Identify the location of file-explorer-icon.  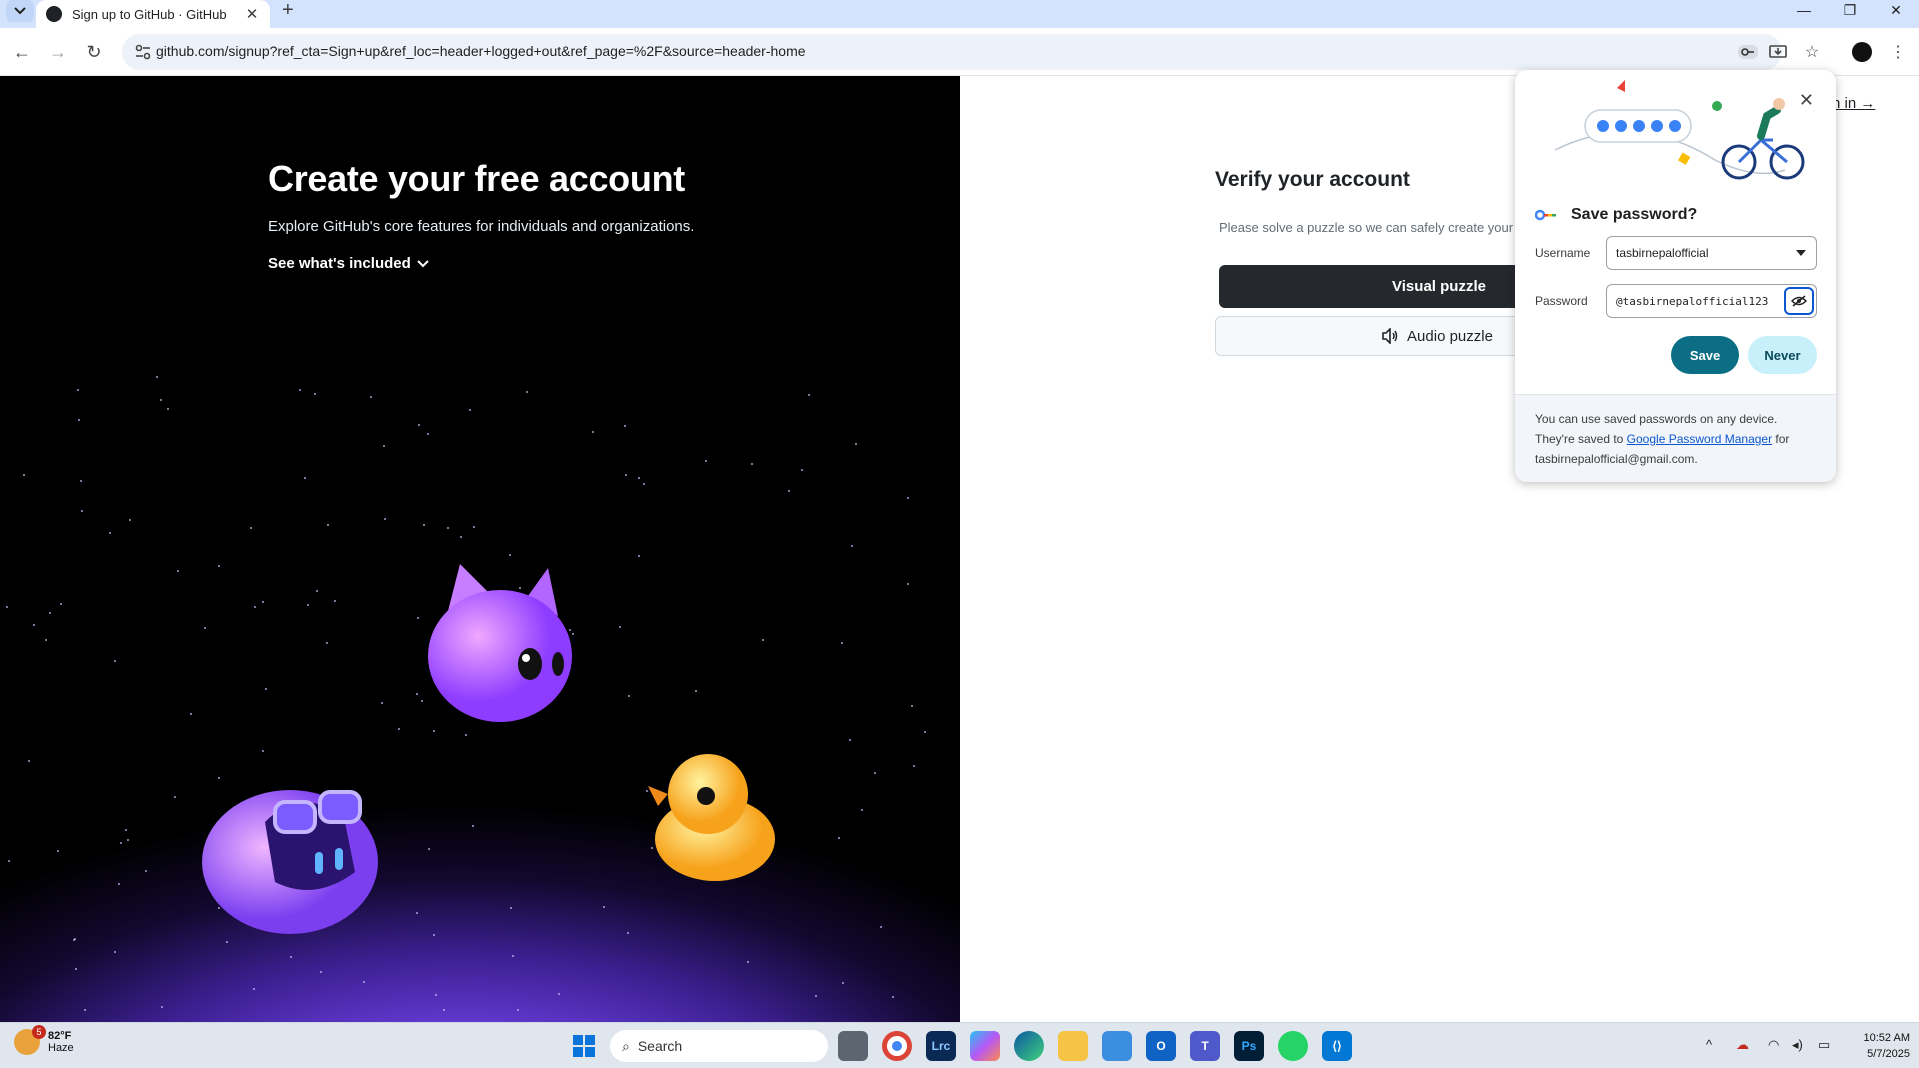
(1073, 1046).